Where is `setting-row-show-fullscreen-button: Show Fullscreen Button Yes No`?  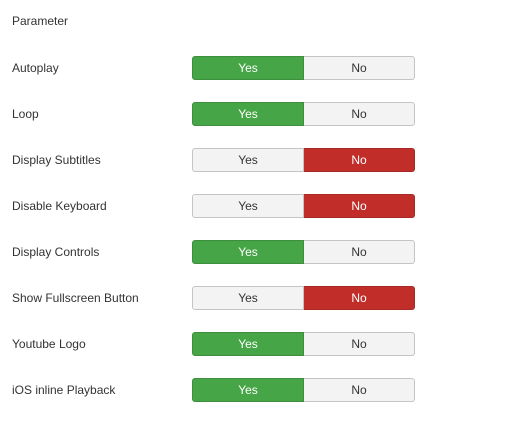
setting-row-show-fullscreen-button: Show Fullscreen Button Yes No is located at coordinates (255, 298).